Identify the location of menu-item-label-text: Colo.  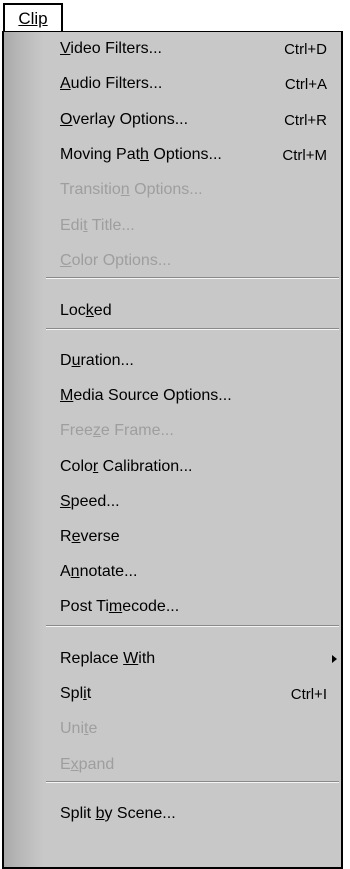
(76, 466).